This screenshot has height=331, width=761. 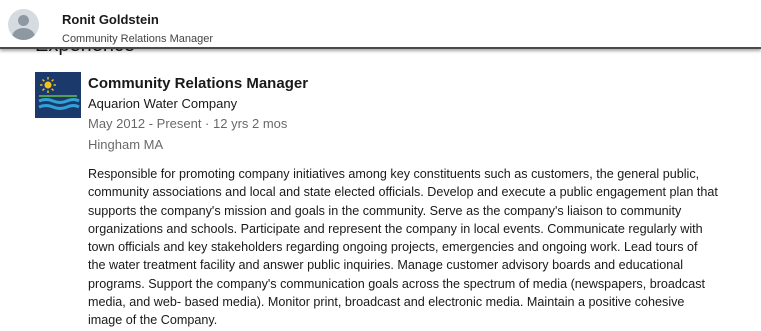 I want to click on employment-dates: May 2012 - Present · 12 yrs 2 mos, so click(x=188, y=123).